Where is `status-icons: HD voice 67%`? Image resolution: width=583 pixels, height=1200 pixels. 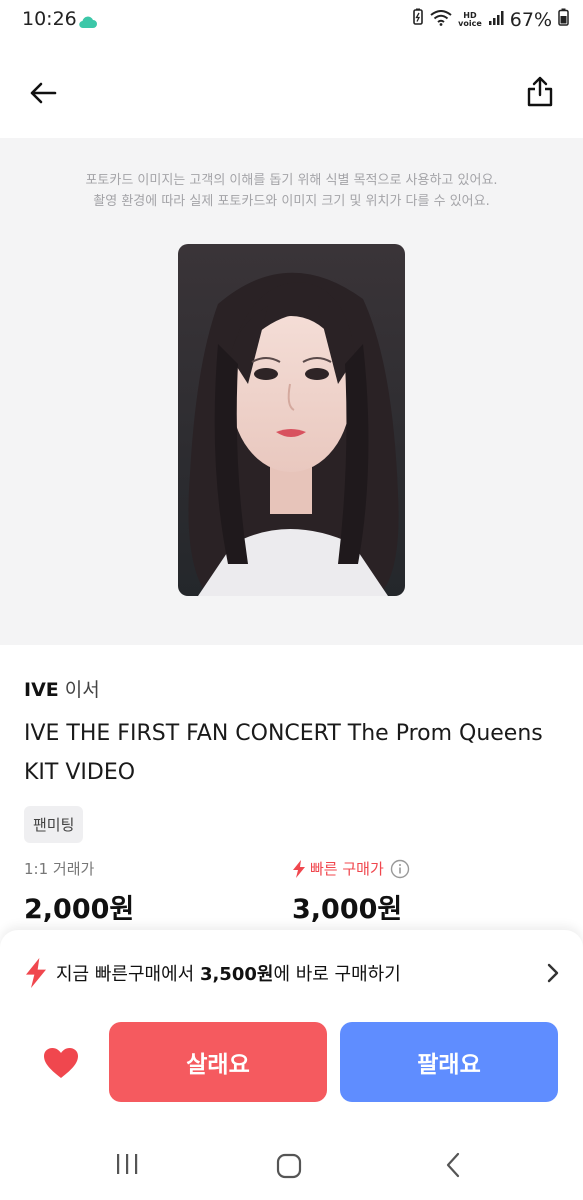 status-icons: HD voice 67% is located at coordinates (490, 19).